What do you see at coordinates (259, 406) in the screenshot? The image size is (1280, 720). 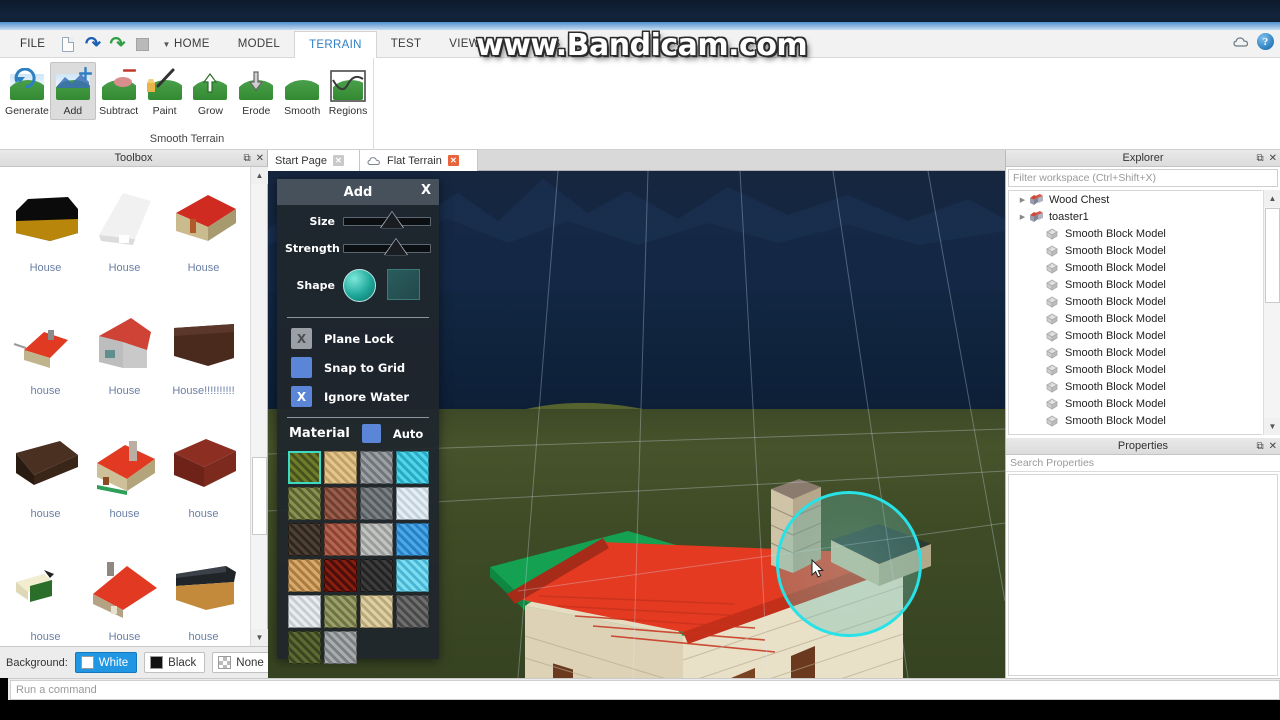 I see `toolbox-scrollbar: ▲ ▼` at bounding box center [259, 406].